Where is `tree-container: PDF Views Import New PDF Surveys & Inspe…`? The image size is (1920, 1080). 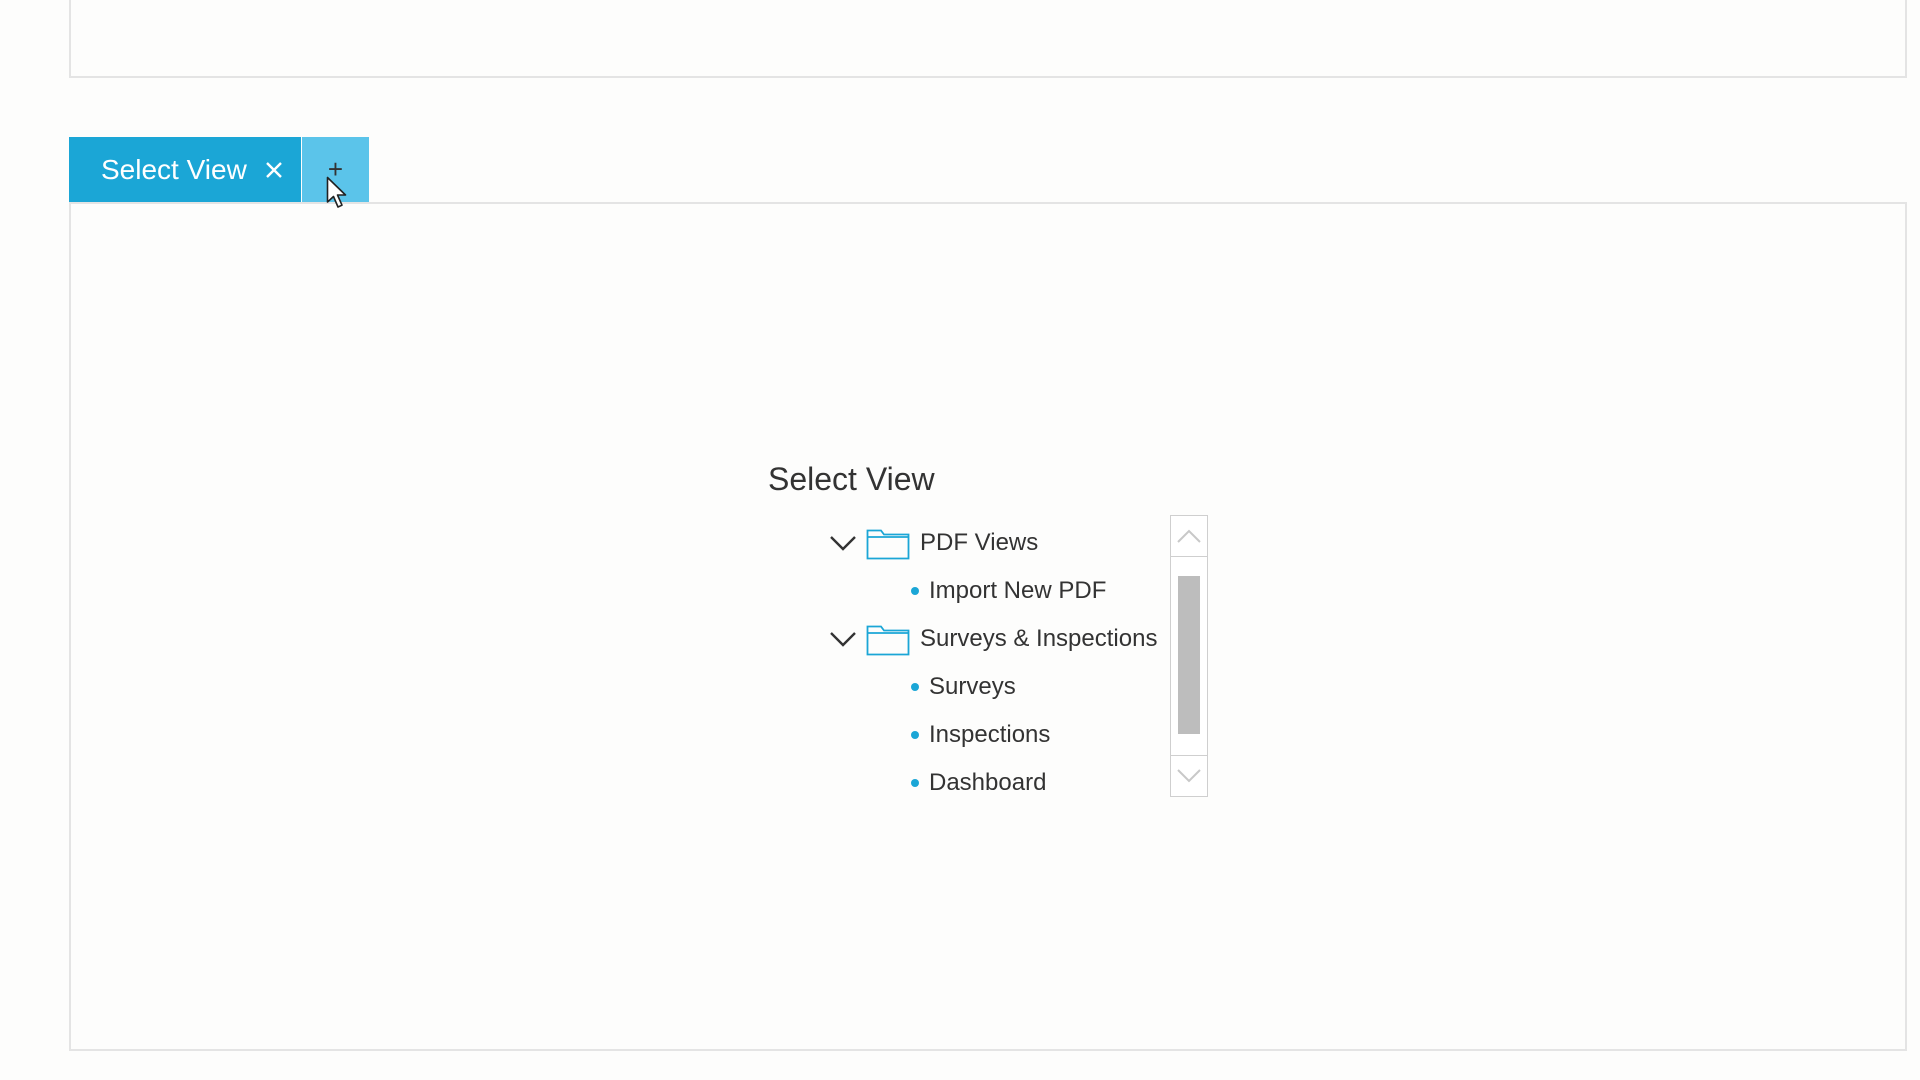
tree-container: PDF Views Import New PDF Surveys & Inspe… is located at coordinates (998, 661).